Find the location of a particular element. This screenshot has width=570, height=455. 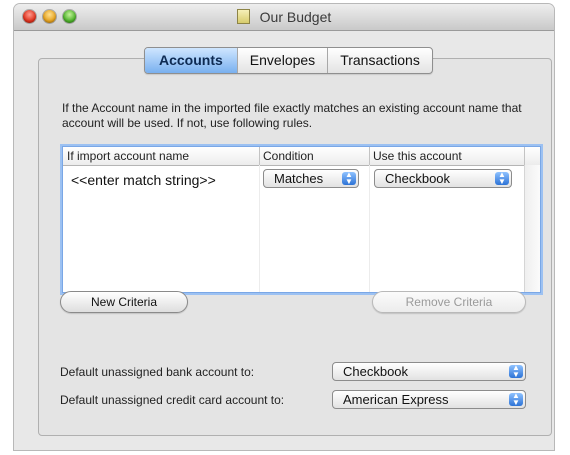

default-bank-label: Default unassigned bank account to: is located at coordinates (157, 372).